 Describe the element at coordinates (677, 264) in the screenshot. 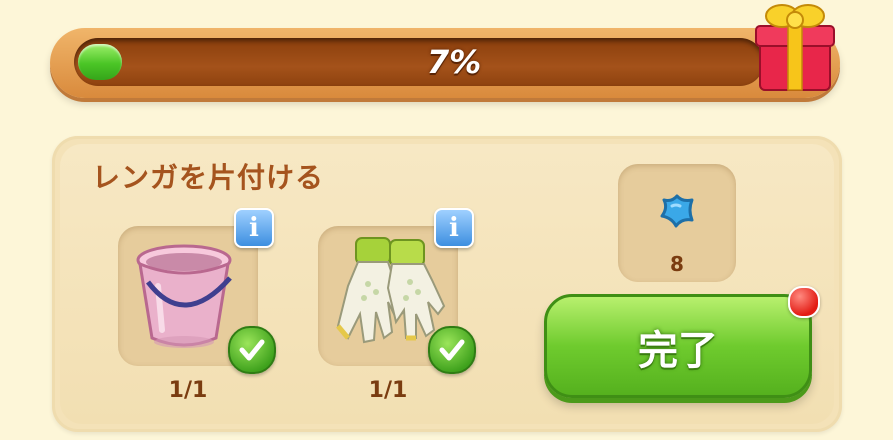

I see `reward-count: 8` at that location.